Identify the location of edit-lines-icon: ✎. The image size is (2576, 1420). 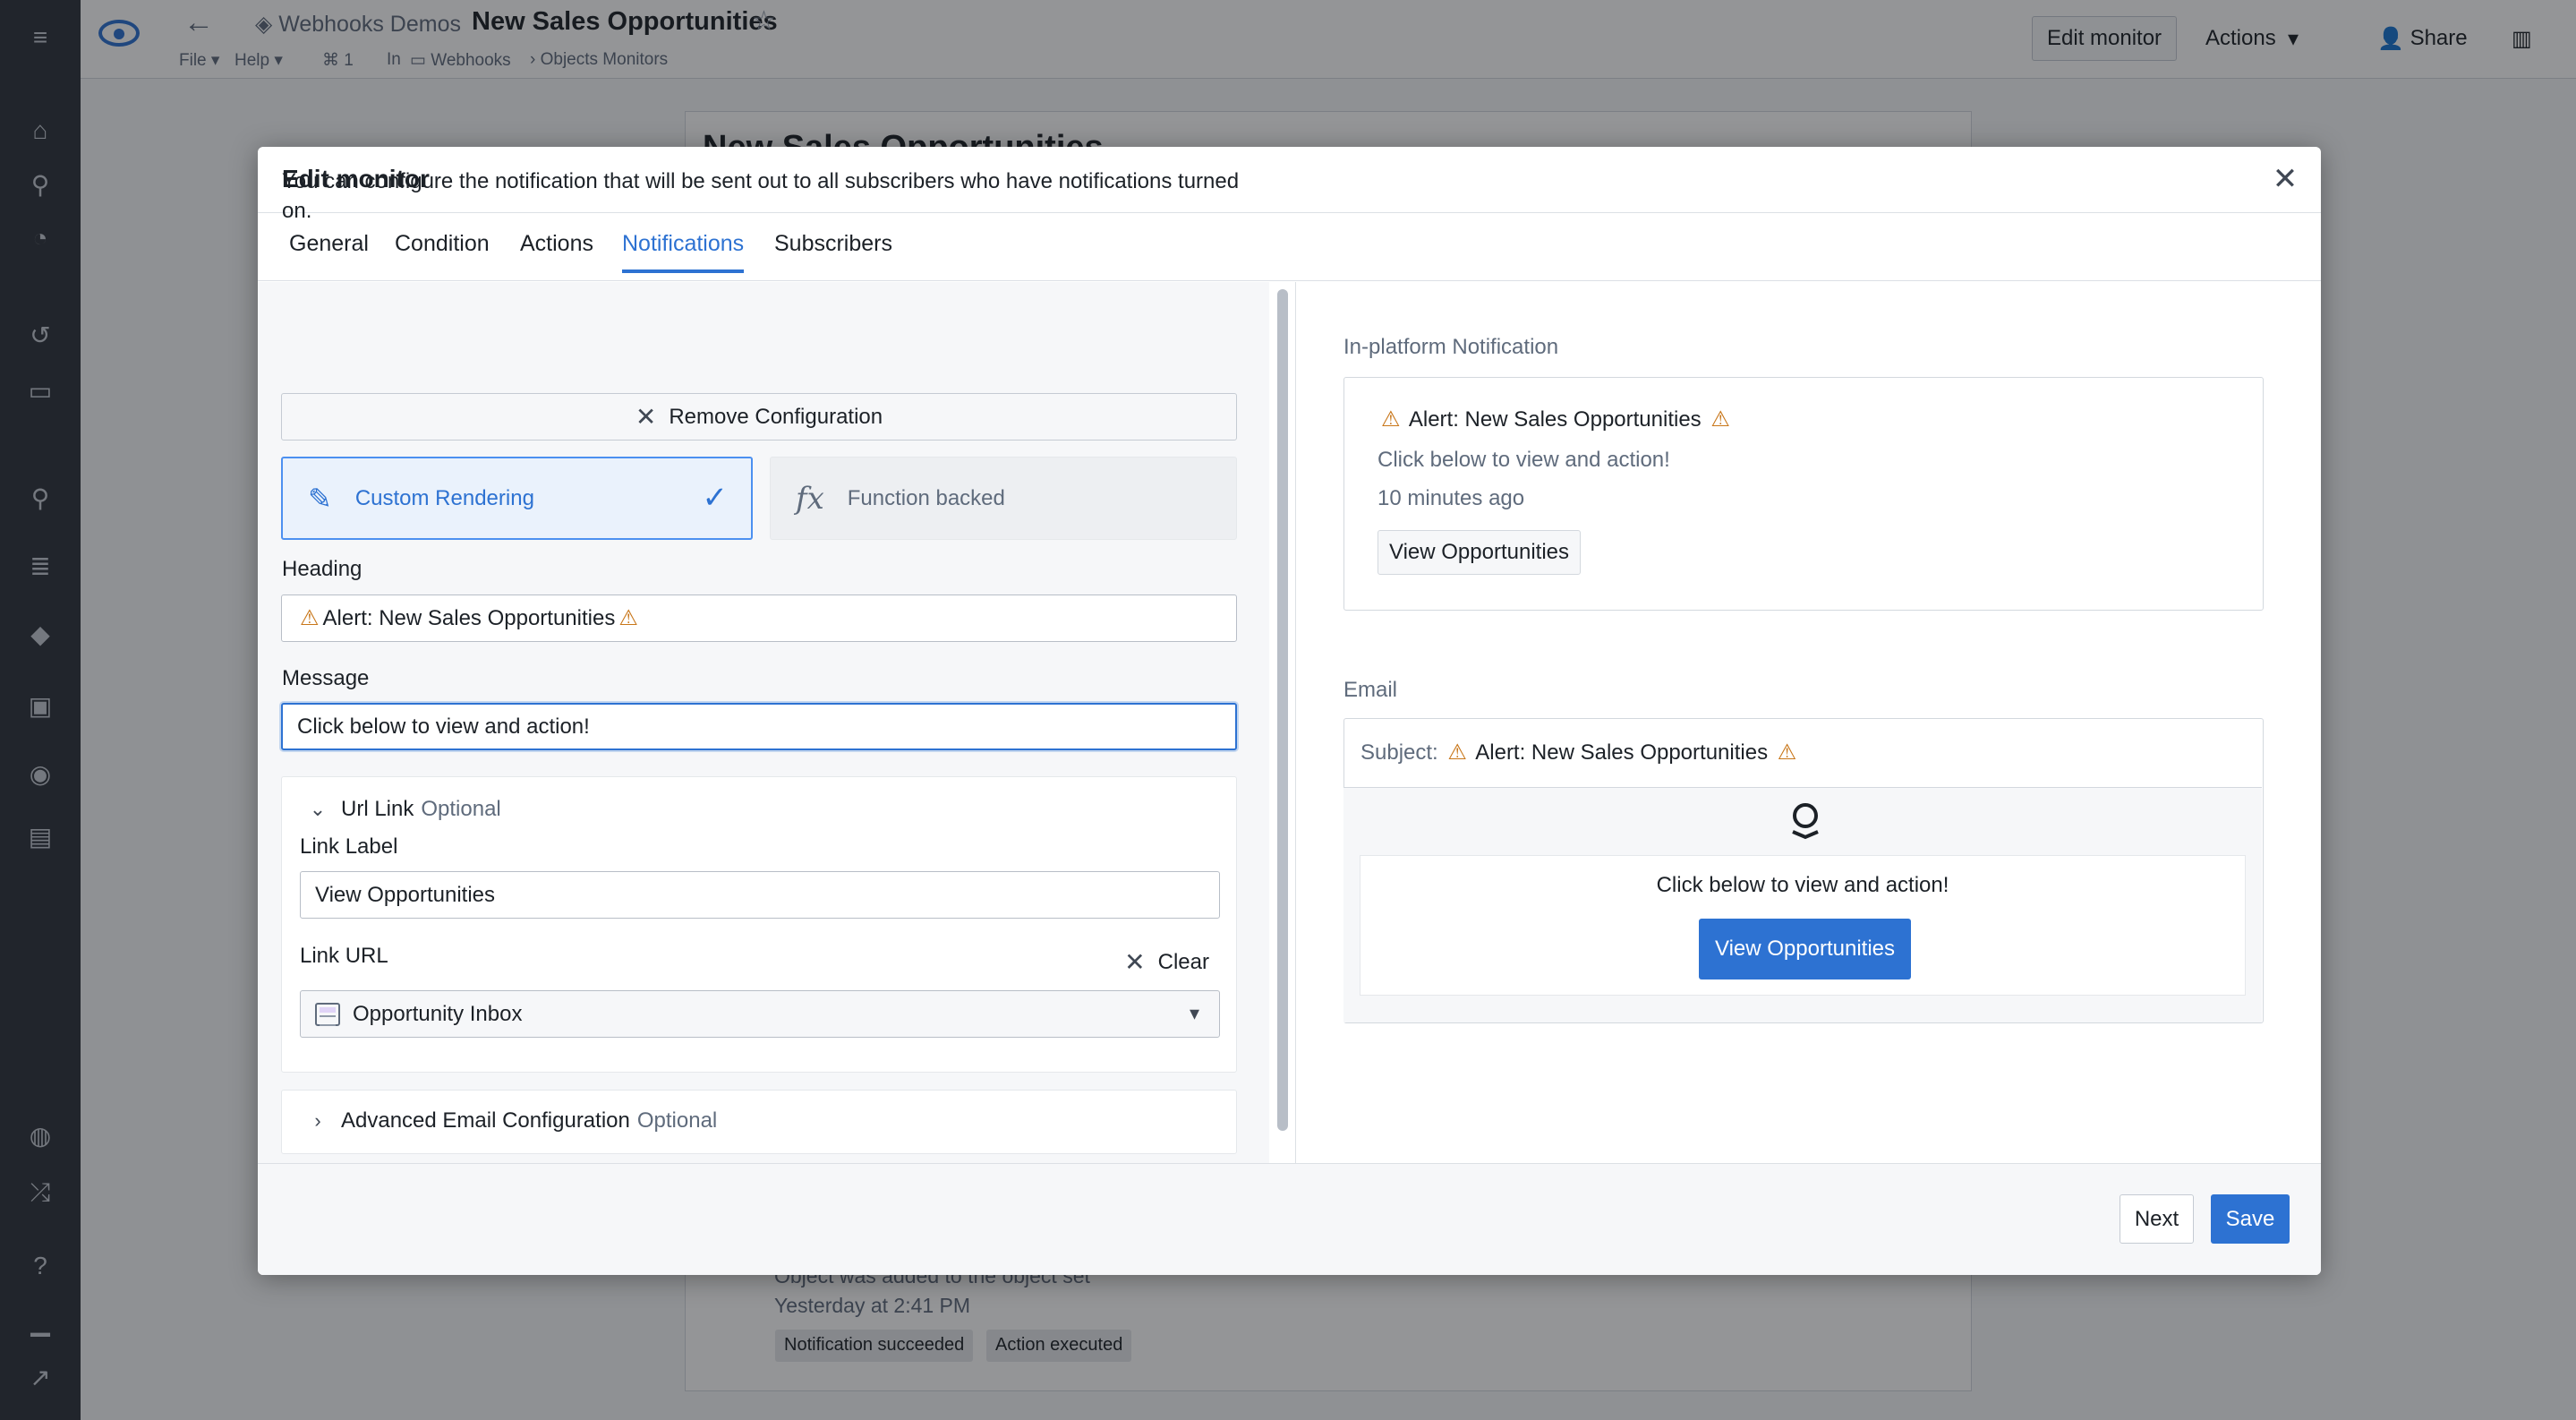
(320, 498).